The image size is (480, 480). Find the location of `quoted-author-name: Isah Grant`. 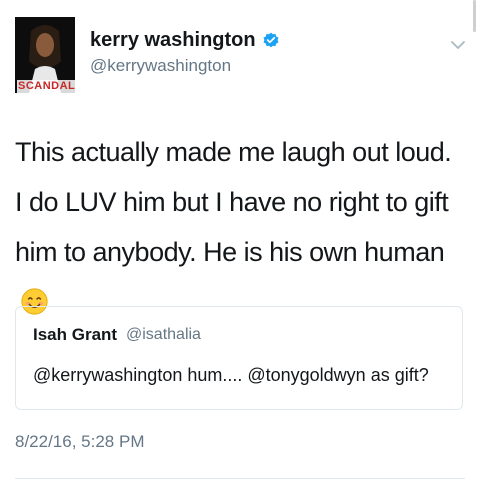

quoted-author-name: Isah Grant is located at coordinates (75, 334).